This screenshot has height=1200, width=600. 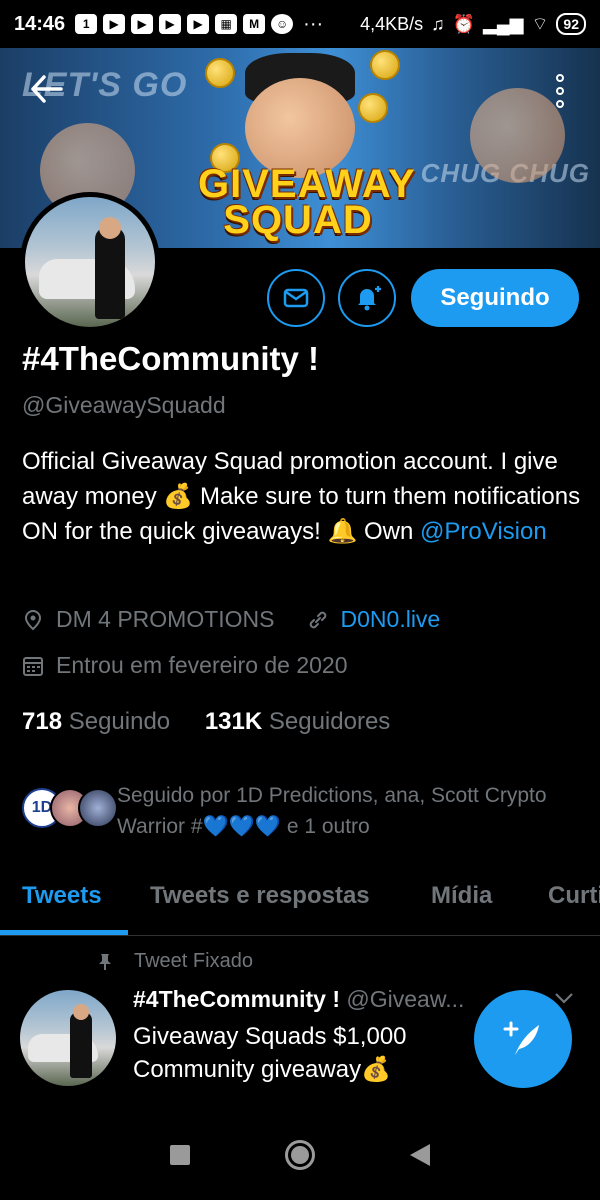 What do you see at coordinates (483, 531) in the screenshot?
I see `bio-mention-link: @ProVision` at bounding box center [483, 531].